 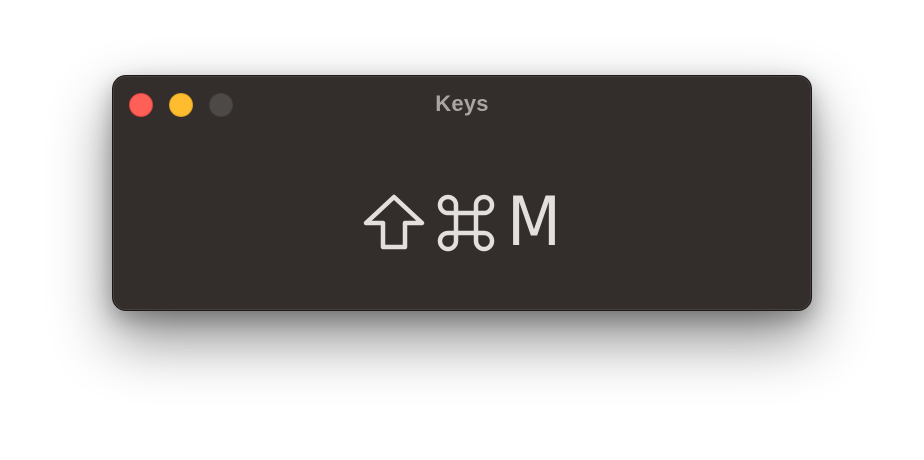 What do you see at coordinates (394, 223) in the screenshot?
I see `shift-icon` at bounding box center [394, 223].